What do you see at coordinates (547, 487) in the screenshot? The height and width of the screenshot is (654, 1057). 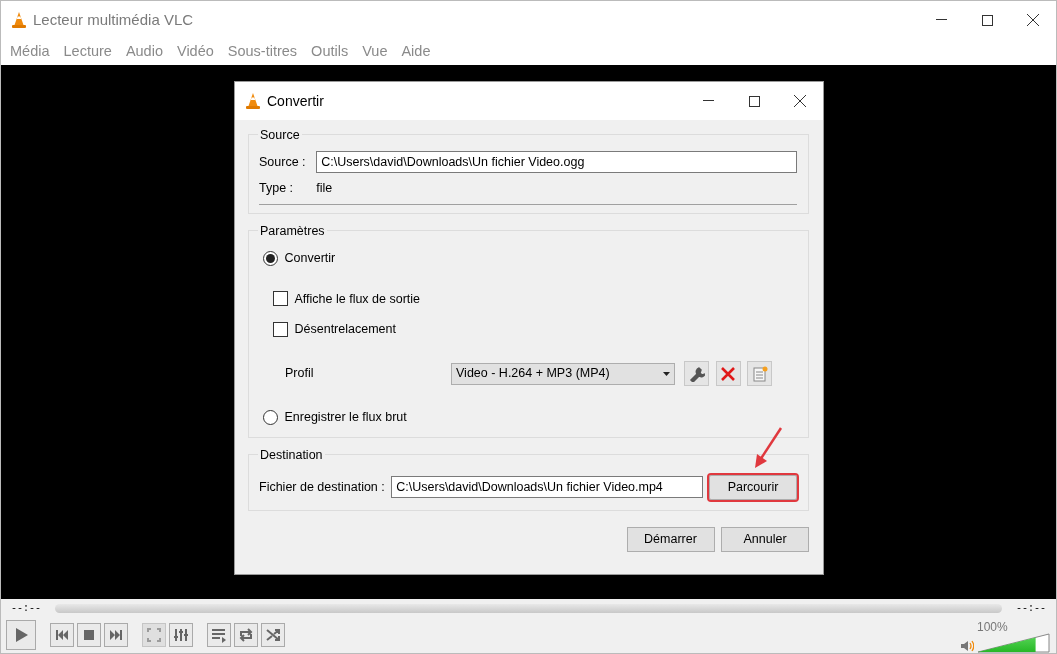 I see `destination-field: C:\Users\david\Downloads\Un fichier Video.mp4` at bounding box center [547, 487].